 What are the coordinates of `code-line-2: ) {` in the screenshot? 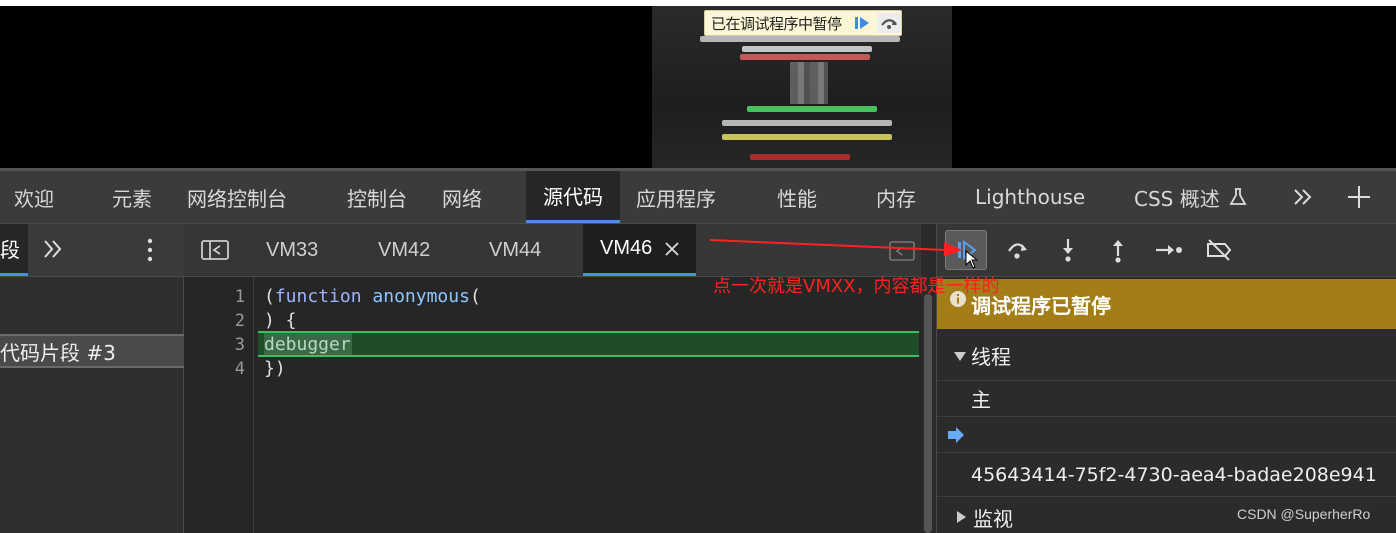 It's located at (280, 320).